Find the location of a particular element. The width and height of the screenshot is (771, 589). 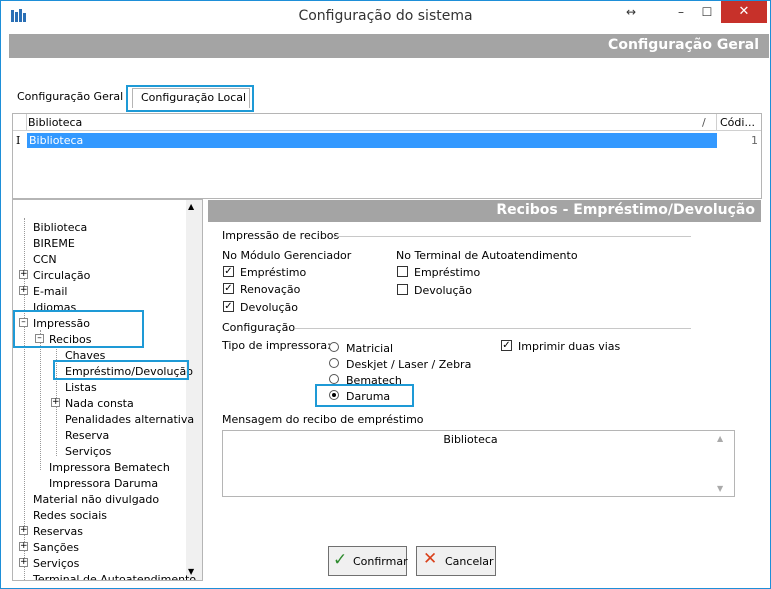

tree-item-email: E-mail is located at coordinates (50, 291).